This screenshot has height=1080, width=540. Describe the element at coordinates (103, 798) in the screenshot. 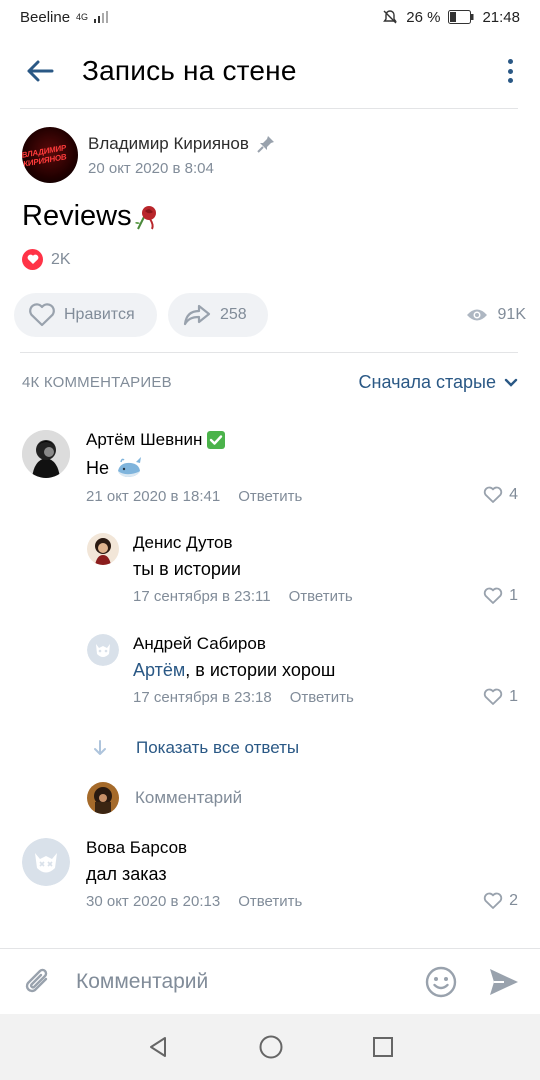

I see `my-avatar` at that location.